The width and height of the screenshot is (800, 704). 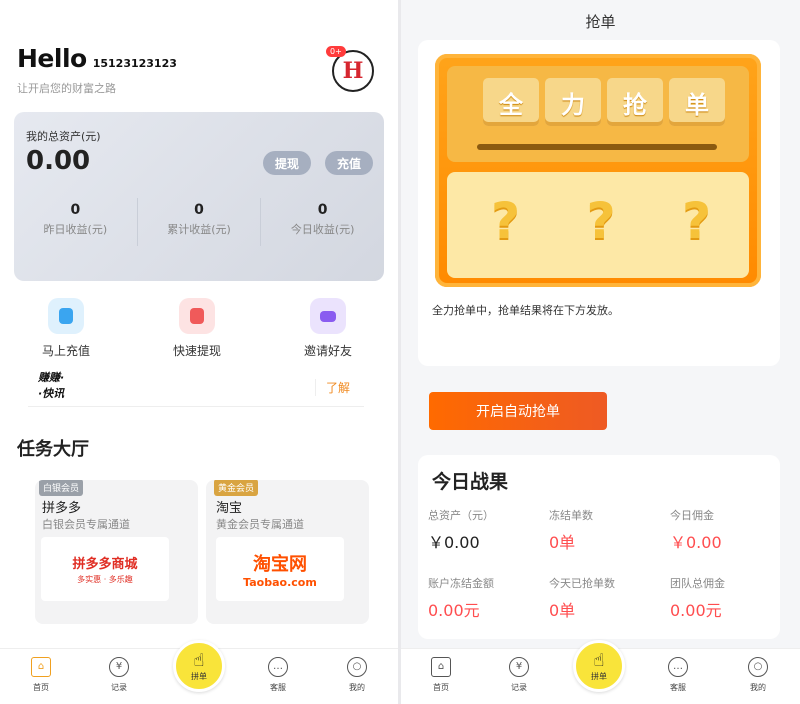 I want to click on news-logo: 赚赚· ·快讯, so click(x=51, y=386).